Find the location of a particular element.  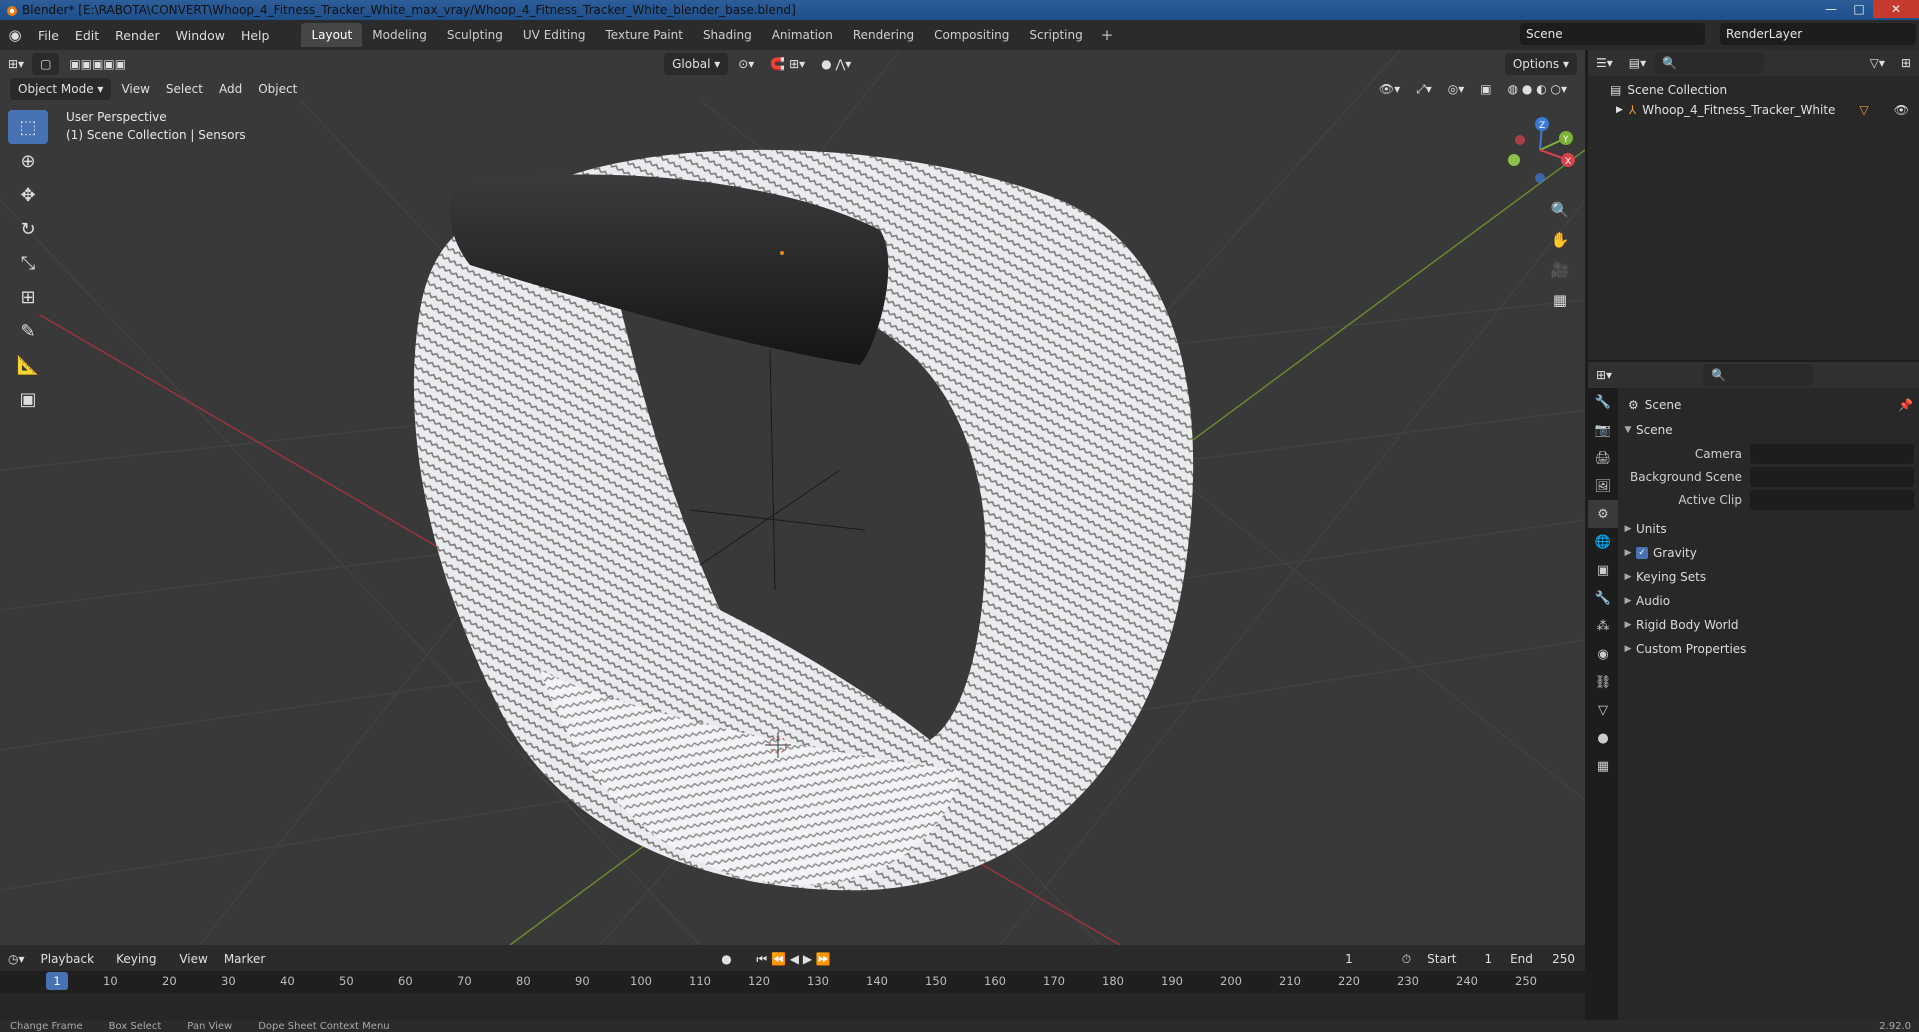

material-tab-icon: ● is located at coordinates (1603, 738).